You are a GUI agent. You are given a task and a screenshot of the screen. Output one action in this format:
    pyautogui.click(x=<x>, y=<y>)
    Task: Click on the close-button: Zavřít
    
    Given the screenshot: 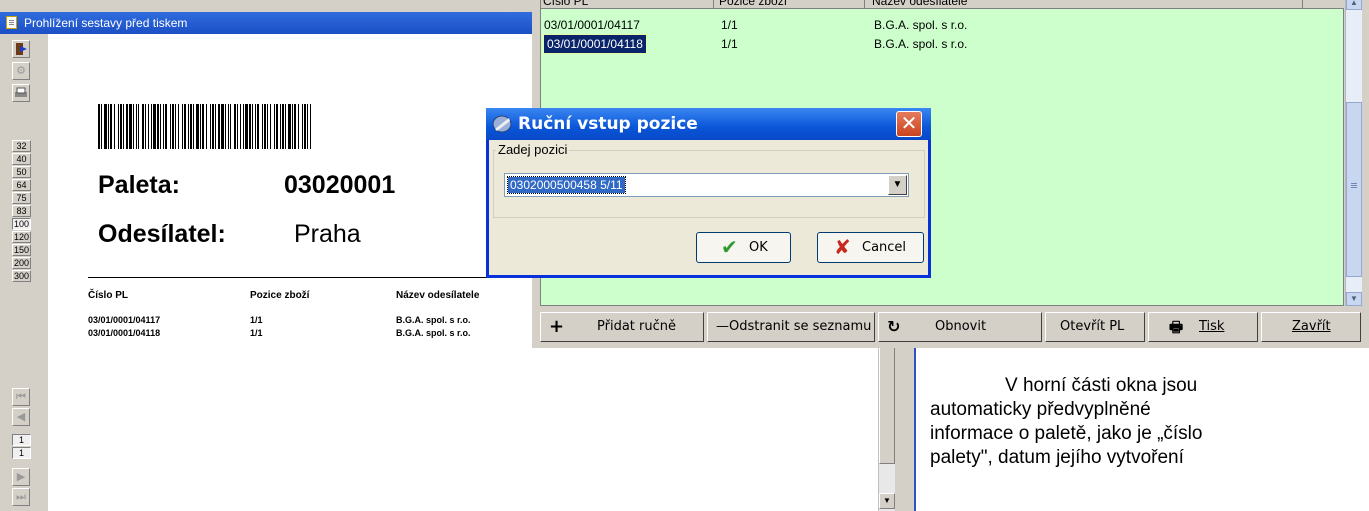 What is the action you would take?
    pyautogui.click(x=1311, y=327)
    